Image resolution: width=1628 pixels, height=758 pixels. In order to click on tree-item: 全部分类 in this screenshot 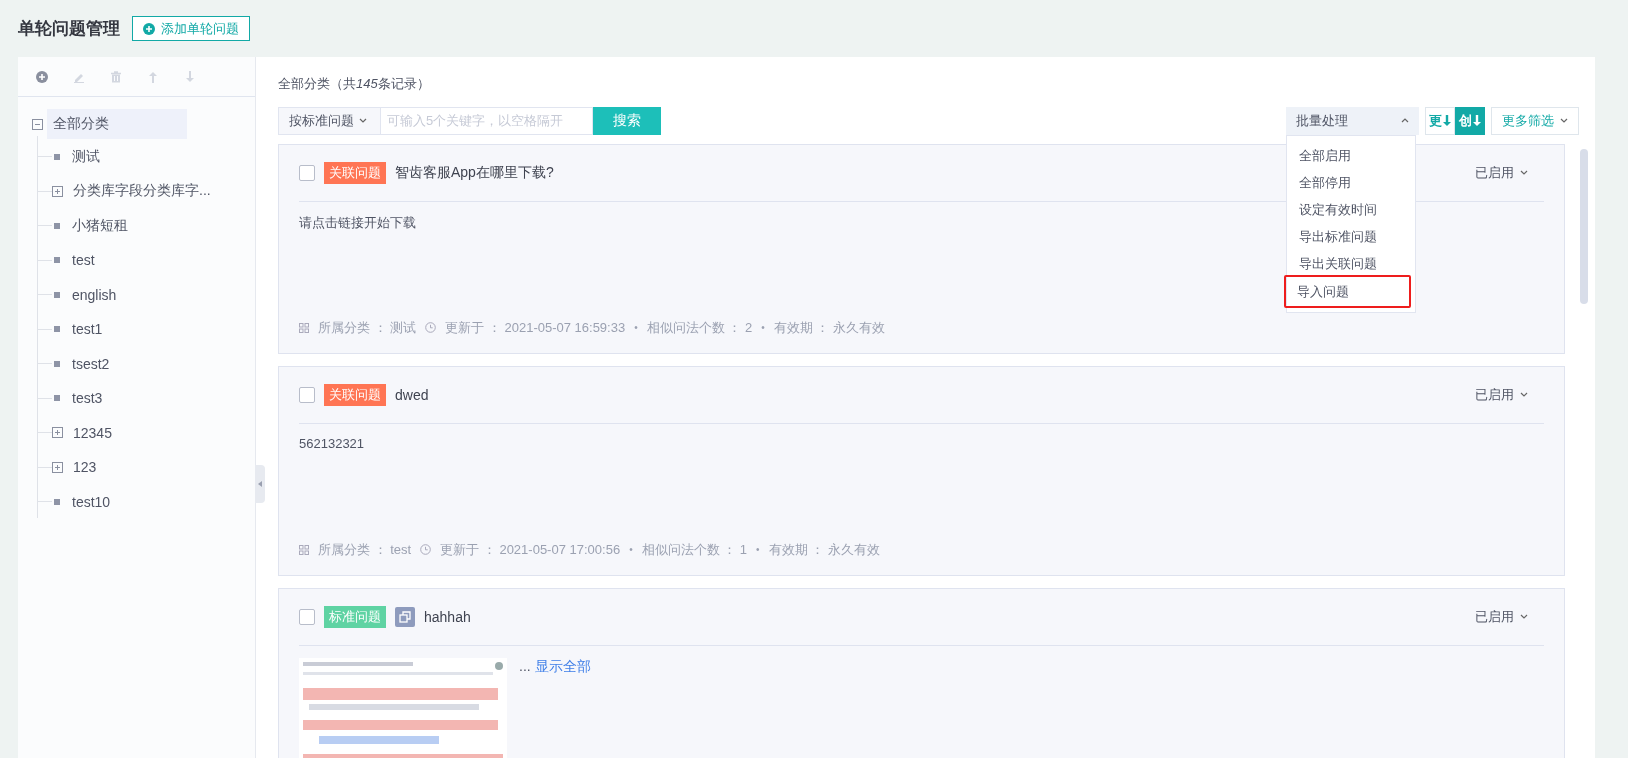, I will do `click(117, 124)`.